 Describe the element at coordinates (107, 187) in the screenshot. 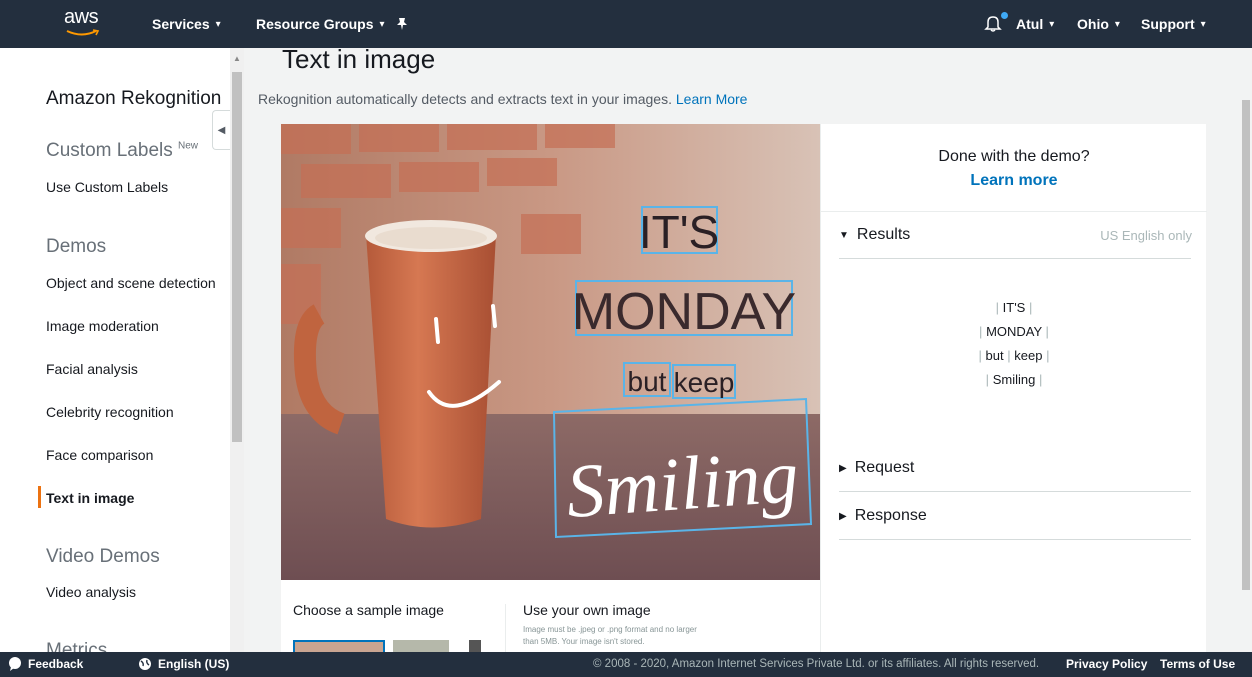

I see `sidebar-item-use-custom-labels: Use Custom Labels` at that location.